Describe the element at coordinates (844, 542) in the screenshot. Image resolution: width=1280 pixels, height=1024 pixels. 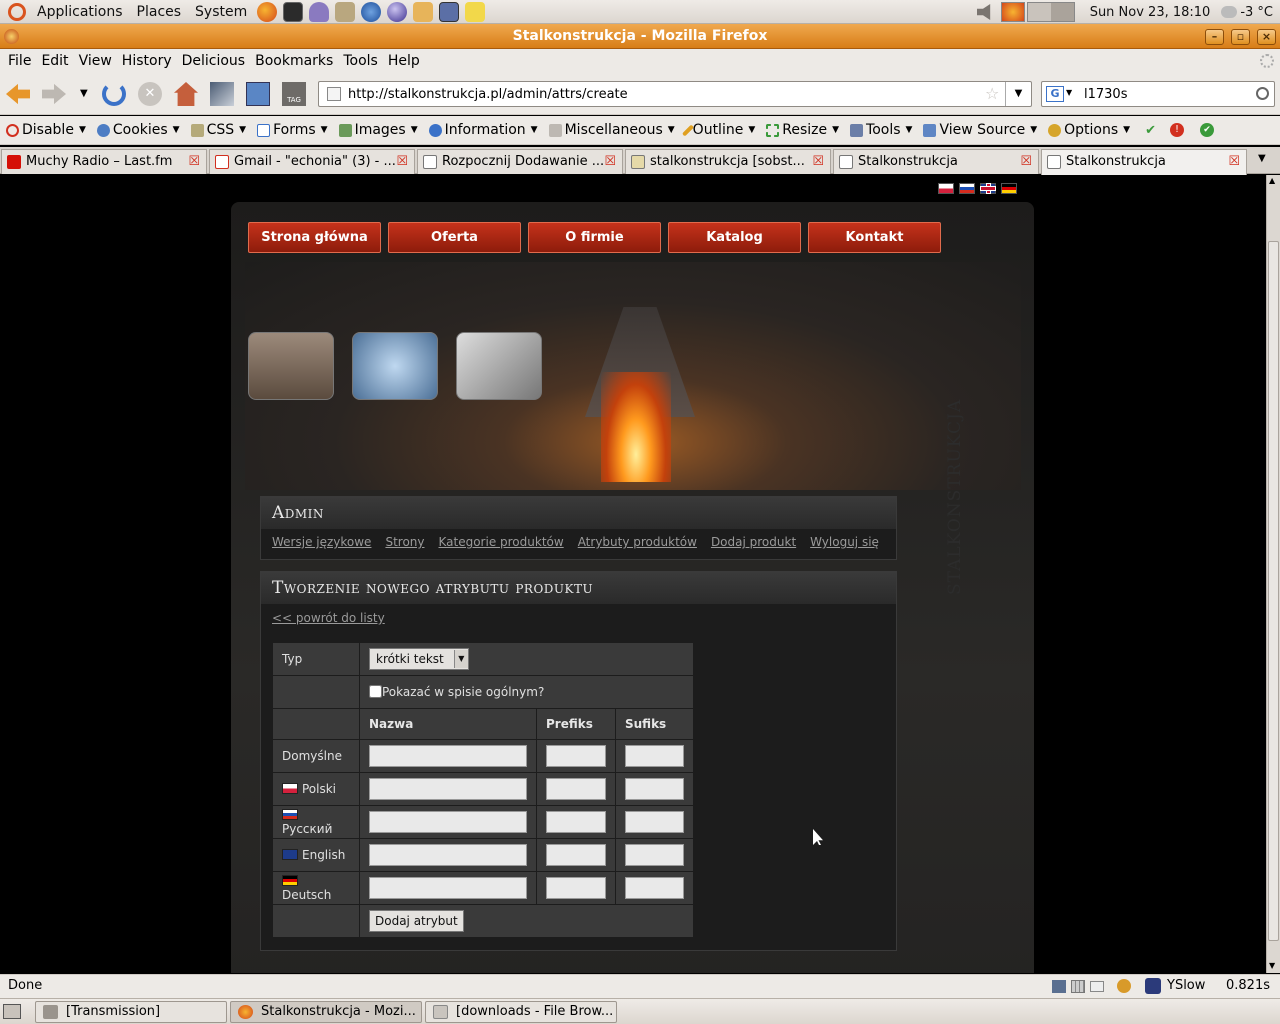
I see `admin-link-logout: Wyloguj się` at that location.